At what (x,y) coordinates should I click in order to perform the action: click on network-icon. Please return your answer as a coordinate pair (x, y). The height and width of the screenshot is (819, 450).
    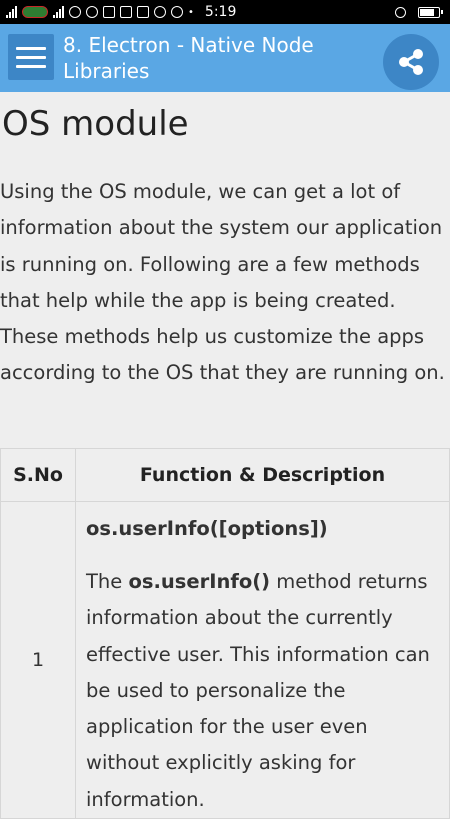
    Looking at the image, I should click on (75, 12).